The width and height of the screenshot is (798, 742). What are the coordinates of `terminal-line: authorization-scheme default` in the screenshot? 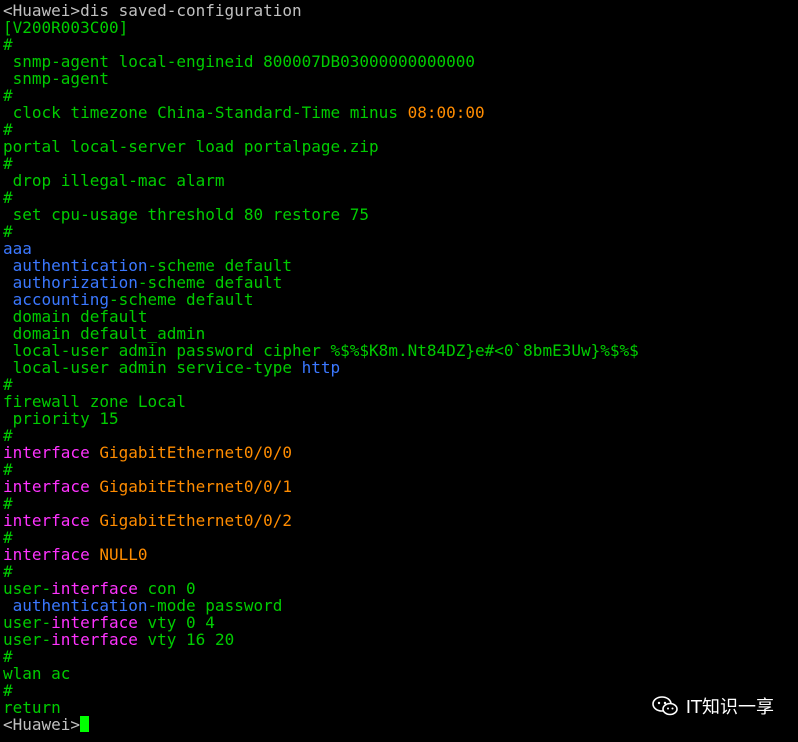 It's located at (399, 282).